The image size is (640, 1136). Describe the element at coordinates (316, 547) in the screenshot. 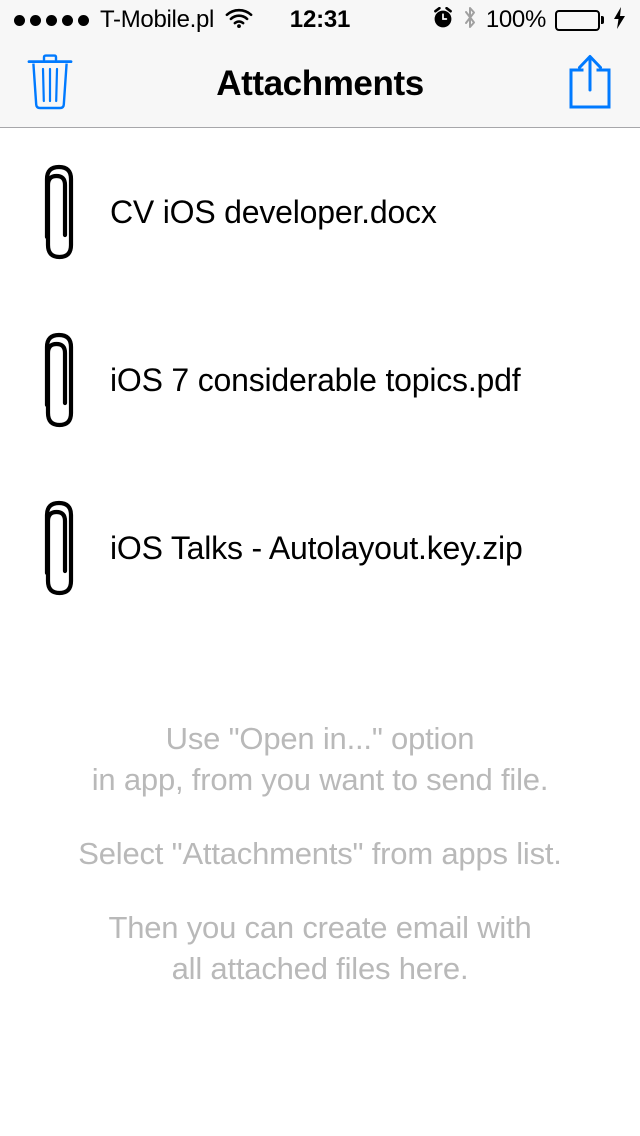

I see `attachment-name: iOS Talks - Autolayout.key.zip` at that location.